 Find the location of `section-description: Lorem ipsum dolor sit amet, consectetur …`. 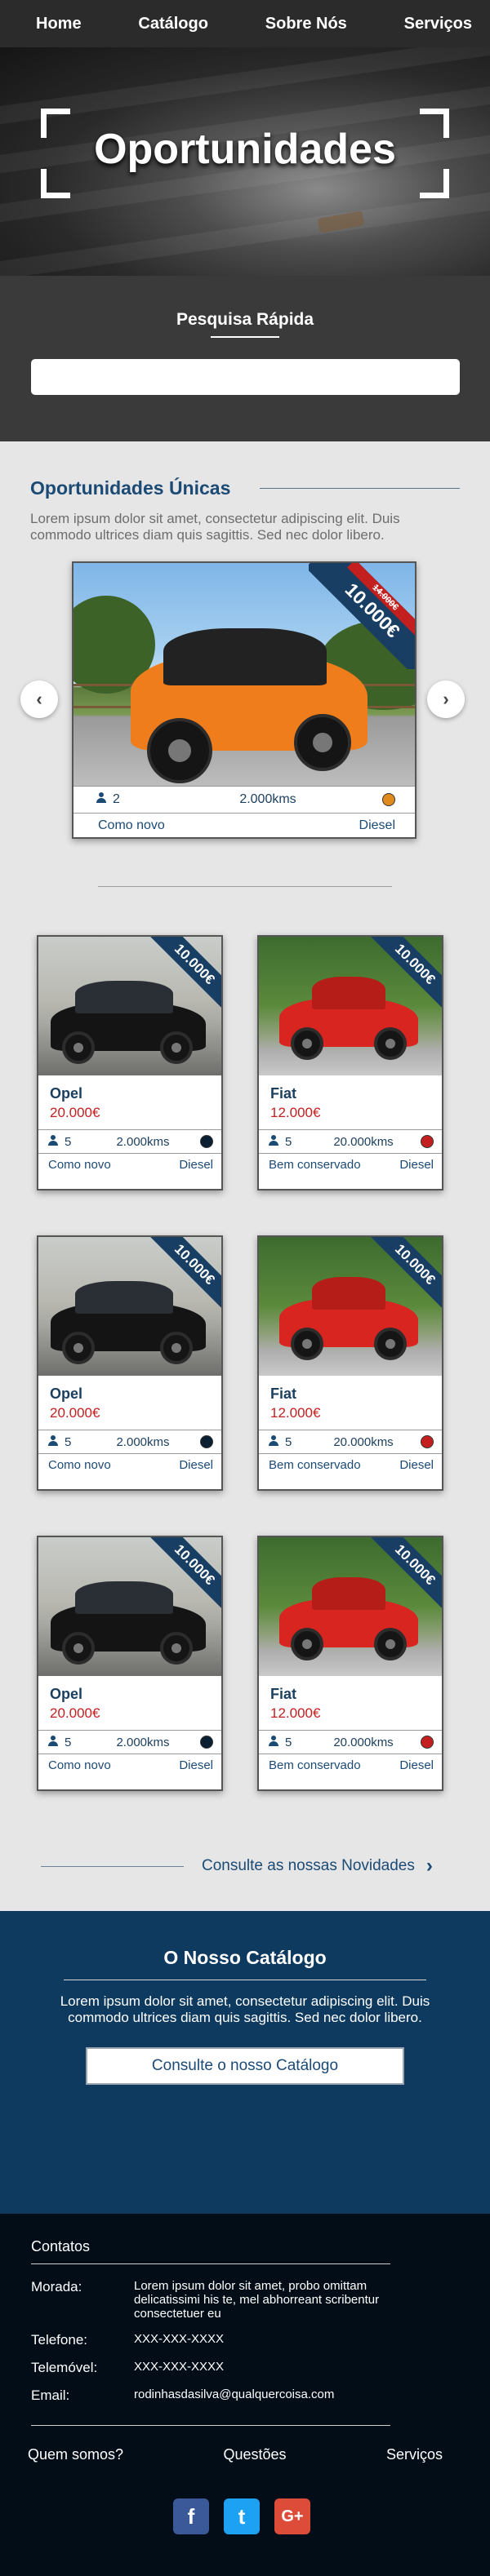

section-description: Lorem ipsum dolor sit amet, consectetur … is located at coordinates (215, 527).